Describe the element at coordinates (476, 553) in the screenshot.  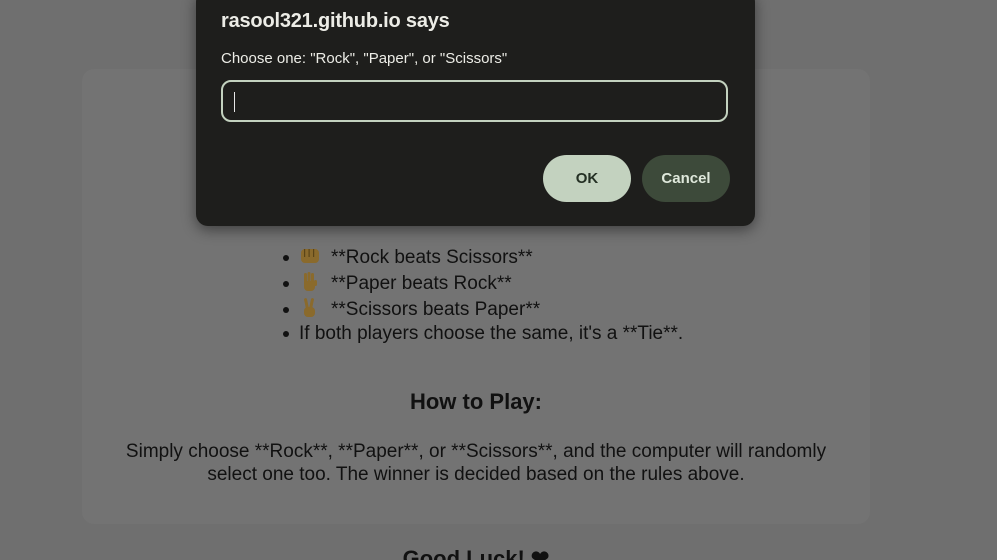
I see `footer-heading: Good Luck! ❤` at that location.